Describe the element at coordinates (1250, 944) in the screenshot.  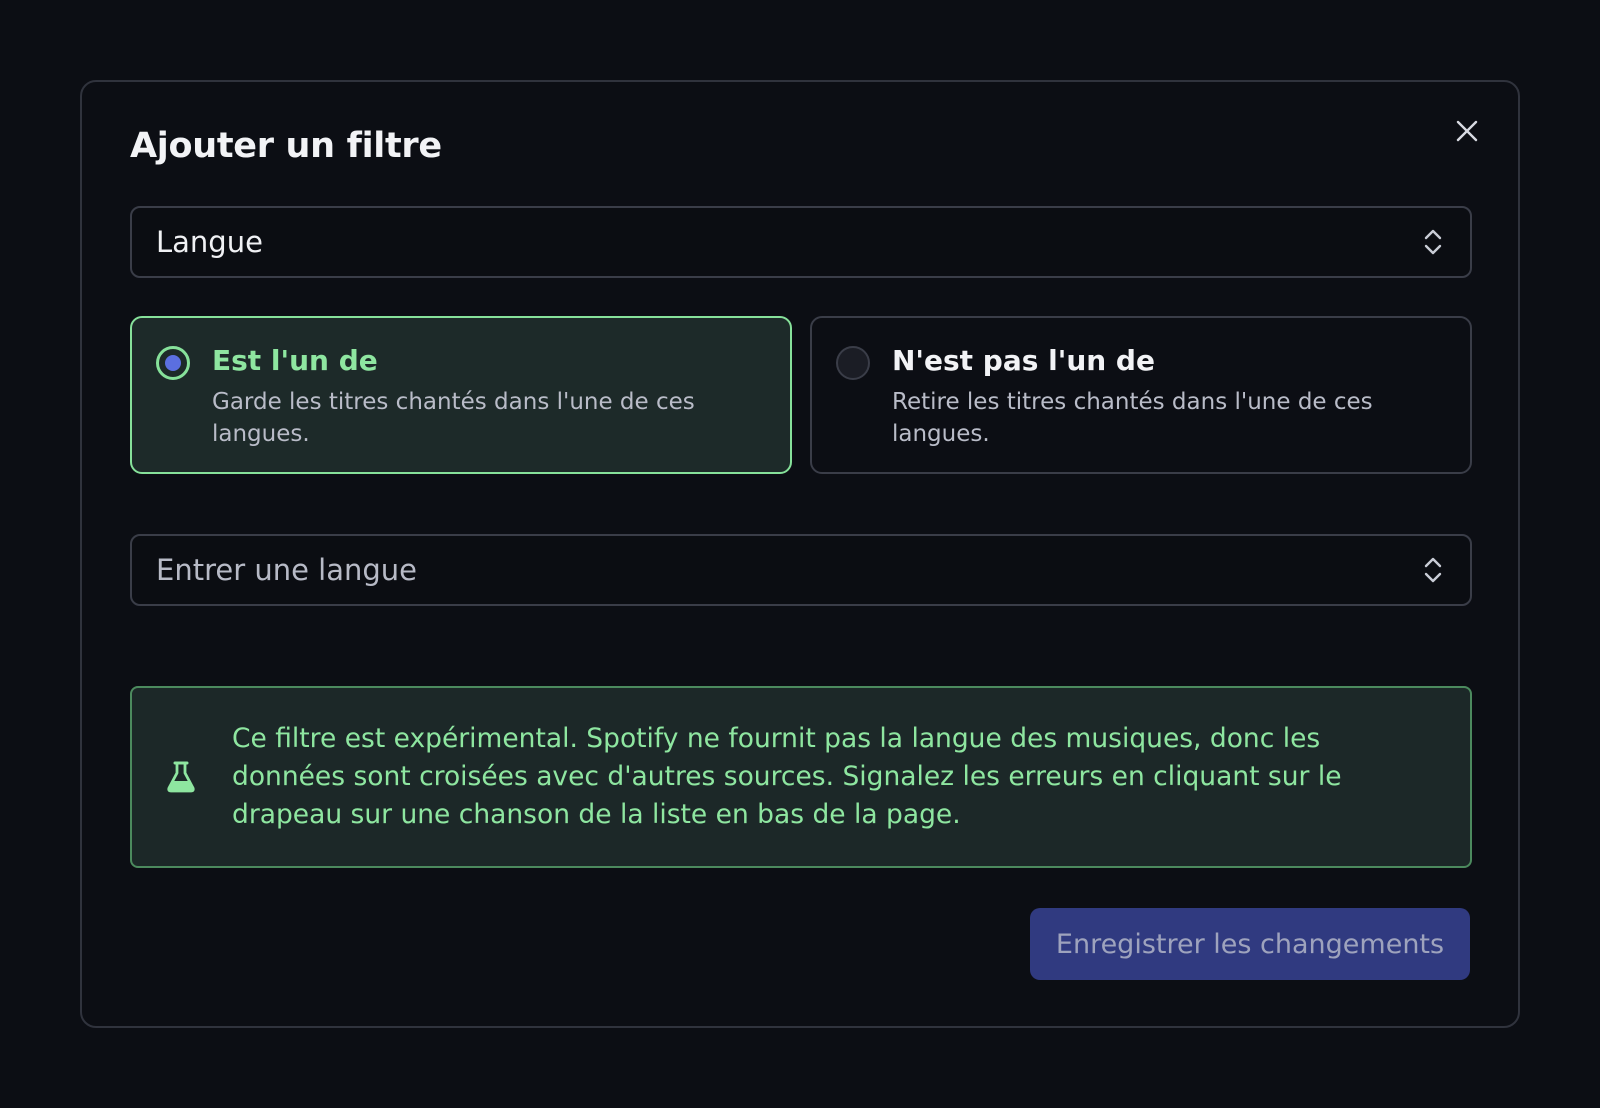
I see `save-changes-button: Enregistrer les changements` at that location.